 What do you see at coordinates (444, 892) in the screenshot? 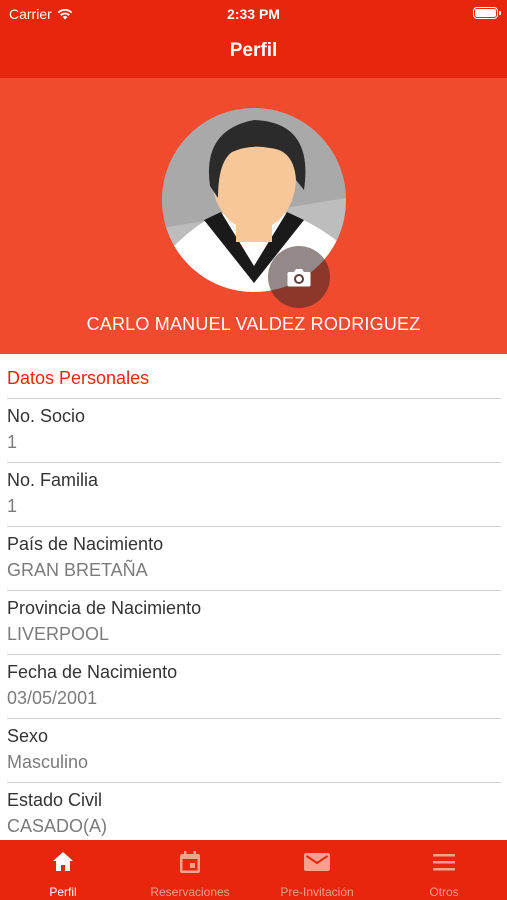
I see `tab-otros-label: Otros` at bounding box center [444, 892].